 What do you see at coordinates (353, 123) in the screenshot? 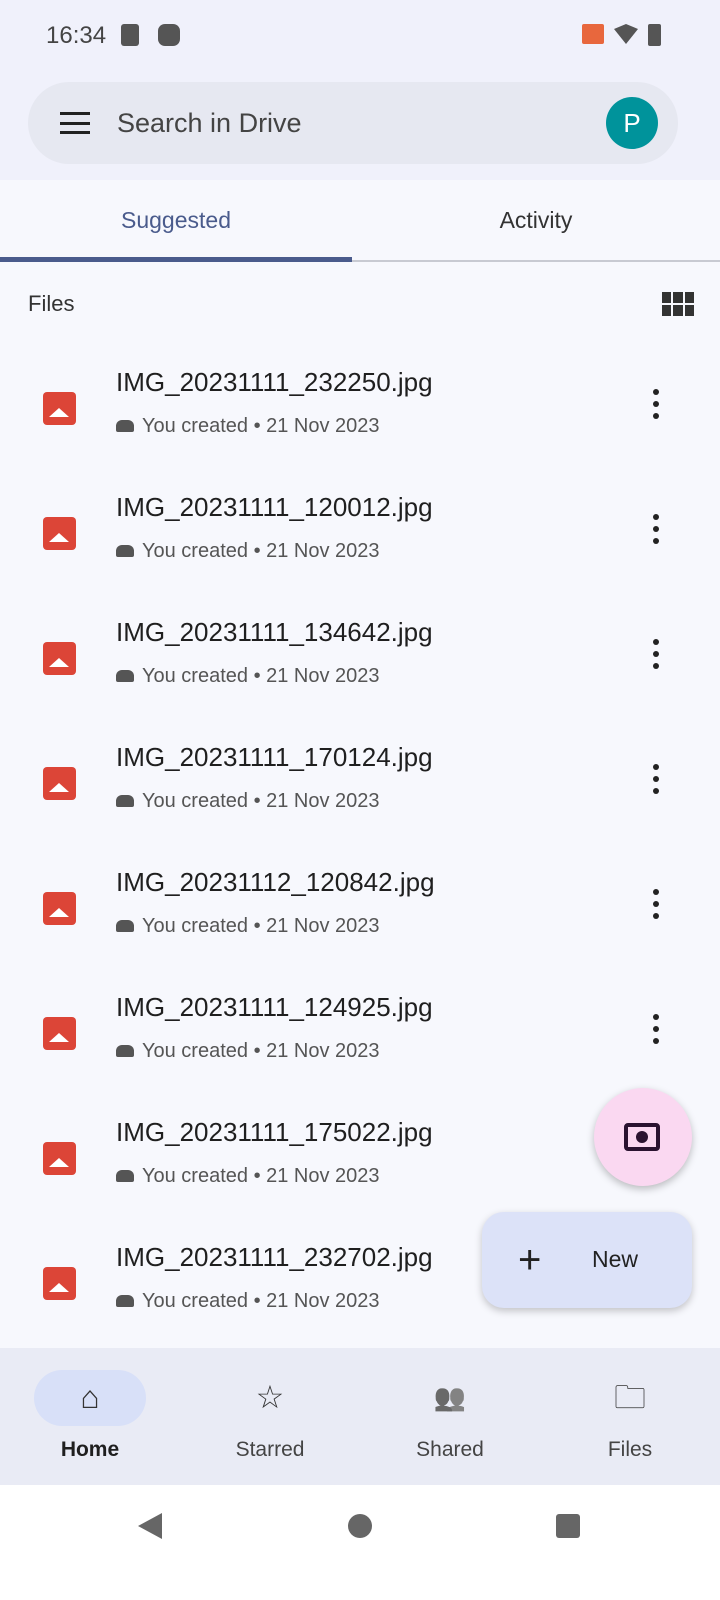
I see `search-bar: Search in Drive P` at bounding box center [353, 123].